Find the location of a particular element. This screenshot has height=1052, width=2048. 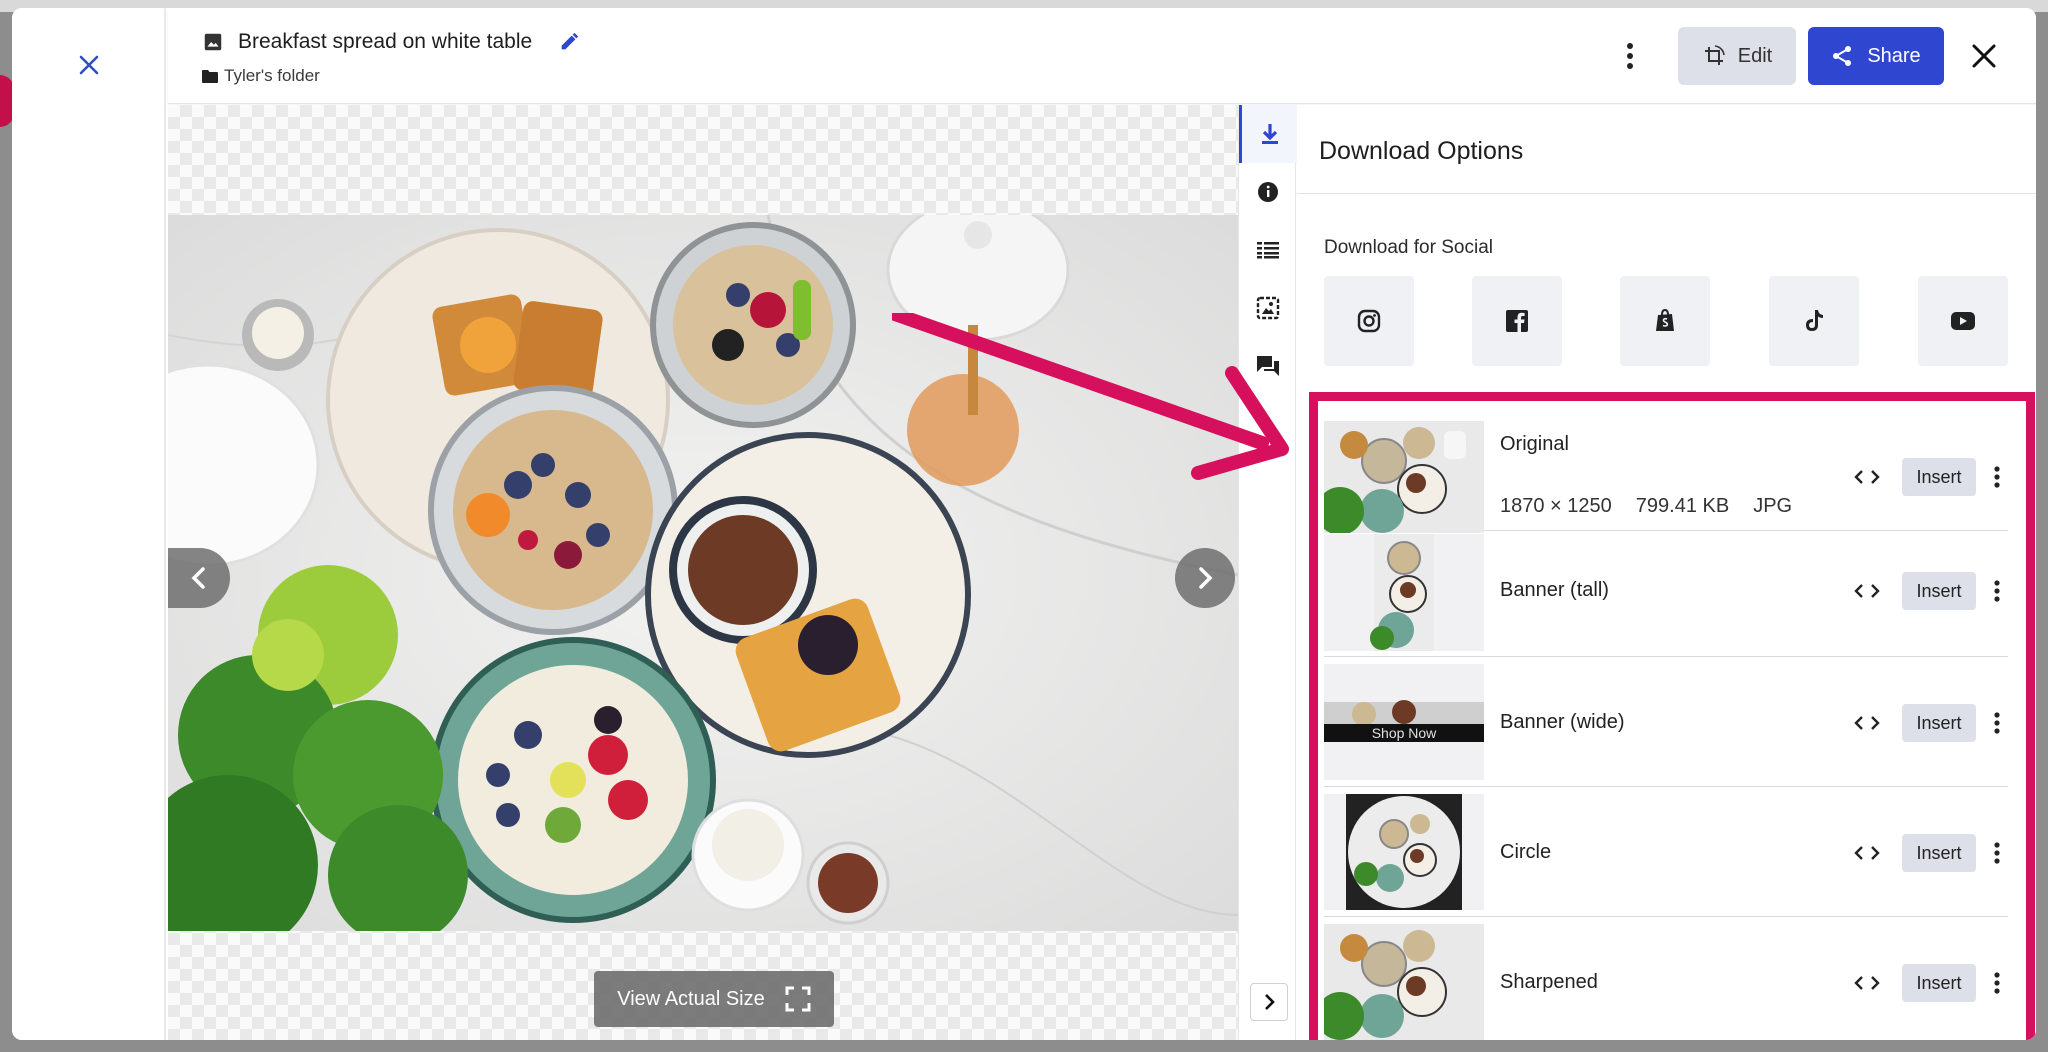

youtube-icon is located at coordinates (1963, 321).